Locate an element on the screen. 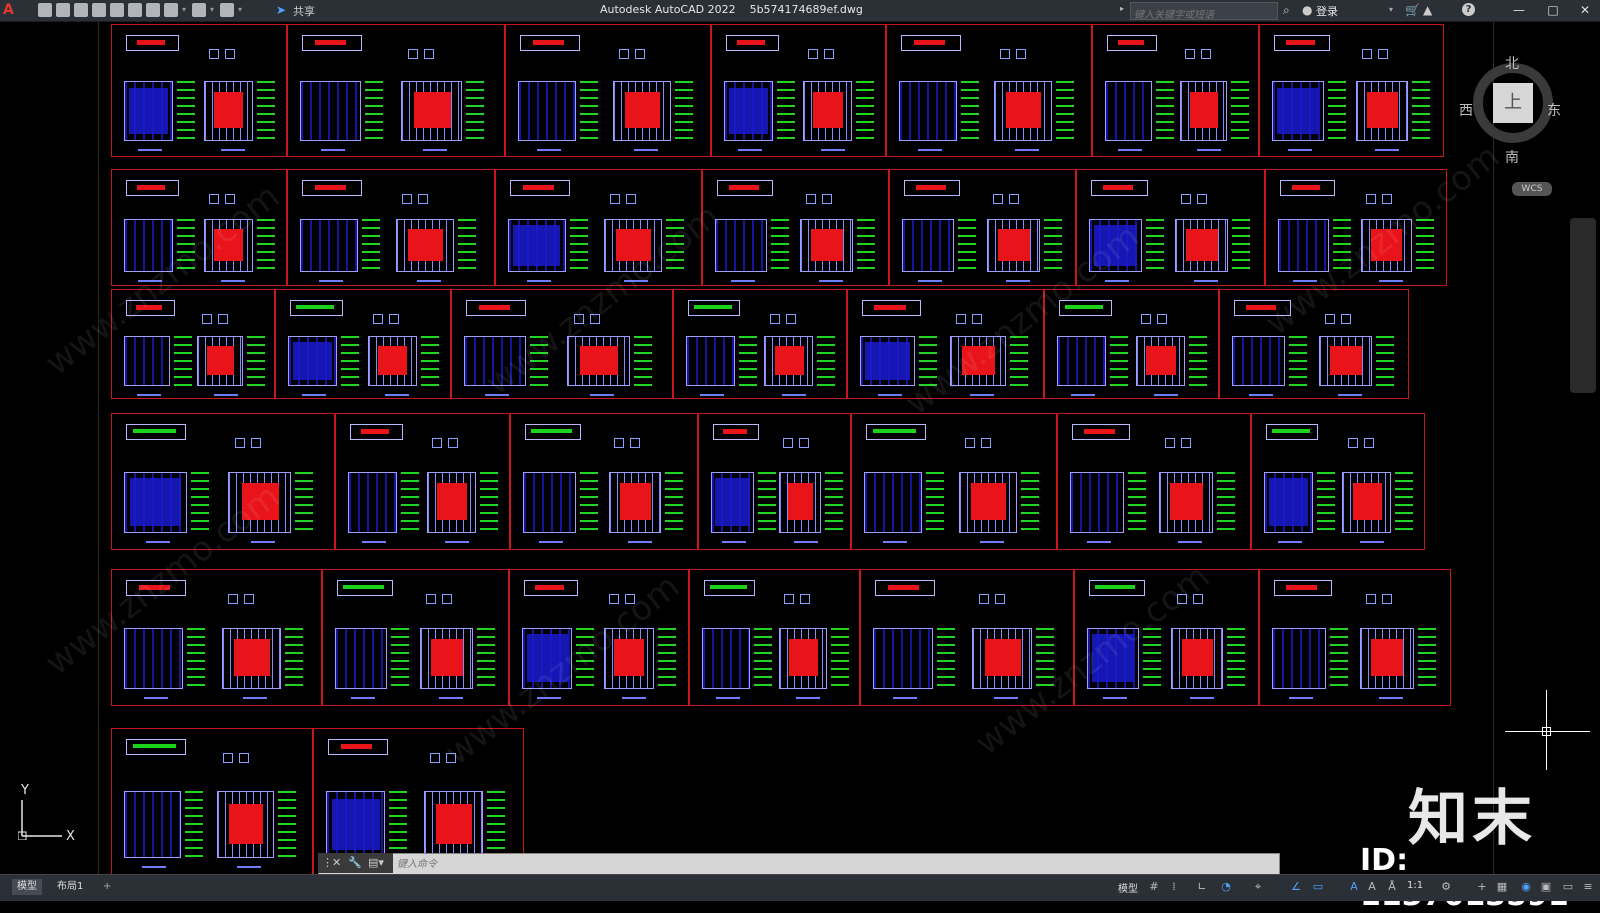 Image resolution: width=1600 pixels, height=913 pixels. recent-commands-icon: ▤▾ is located at coordinates (376, 862).